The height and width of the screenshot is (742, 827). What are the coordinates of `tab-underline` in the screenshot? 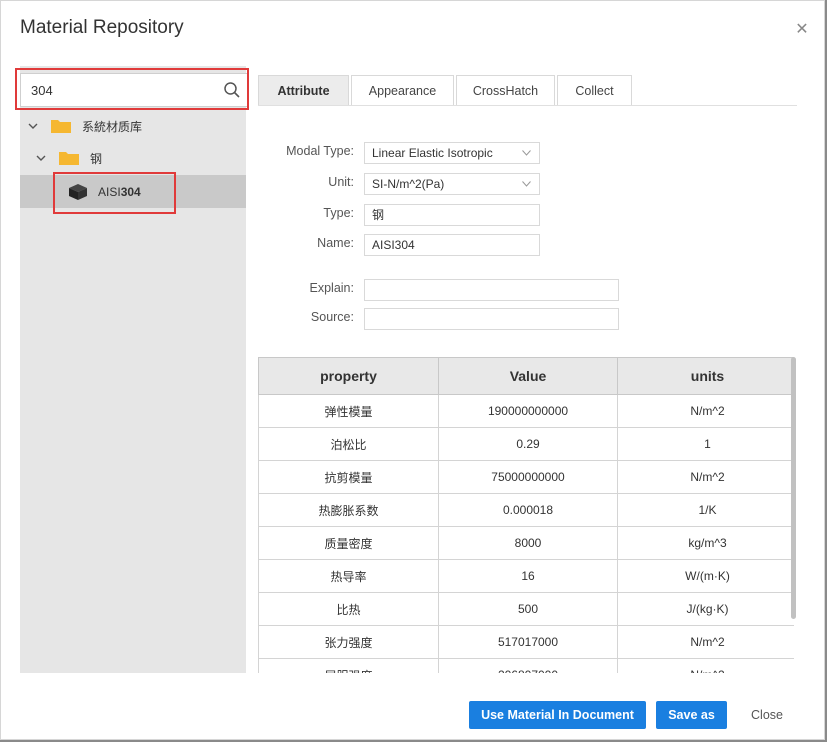 It's located at (527, 105).